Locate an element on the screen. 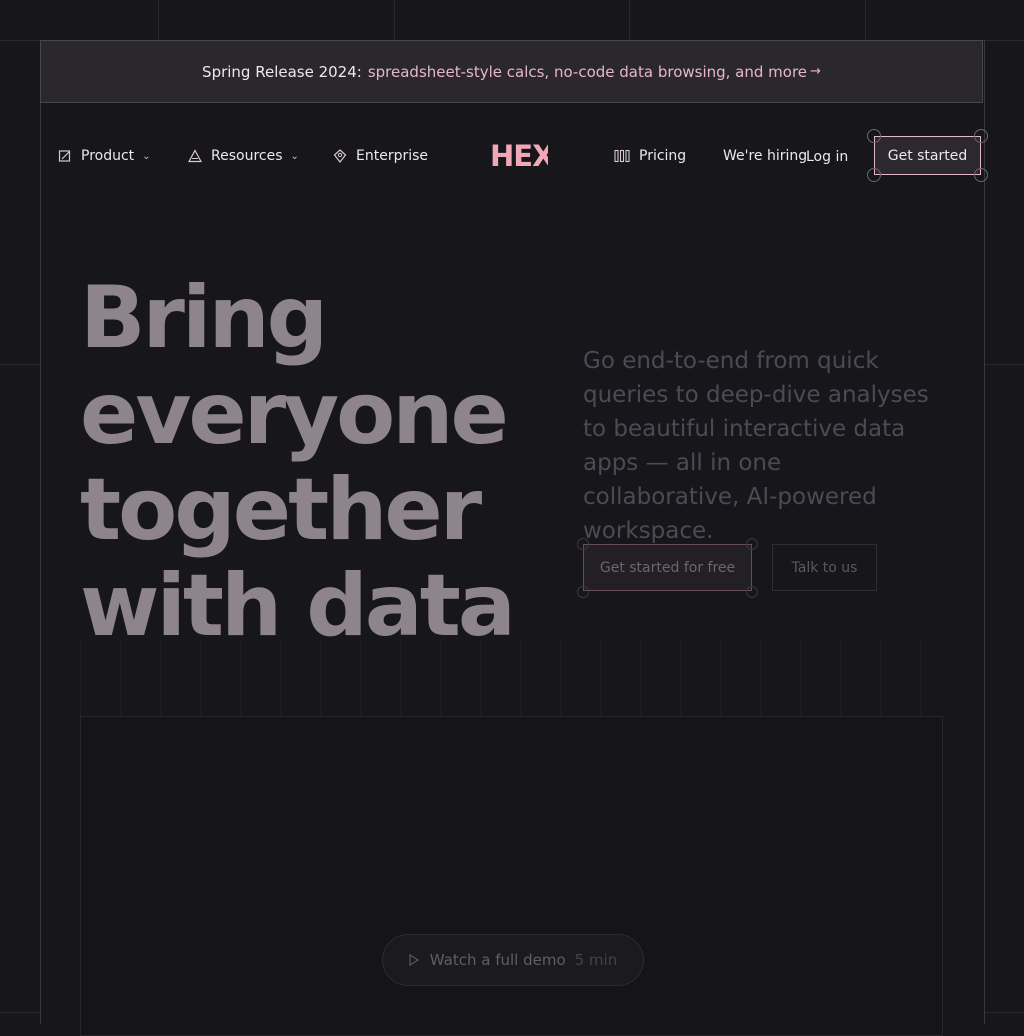 The image size is (1024, 1036). nav-resources-label: Resources is located at coordinates (247, 156).